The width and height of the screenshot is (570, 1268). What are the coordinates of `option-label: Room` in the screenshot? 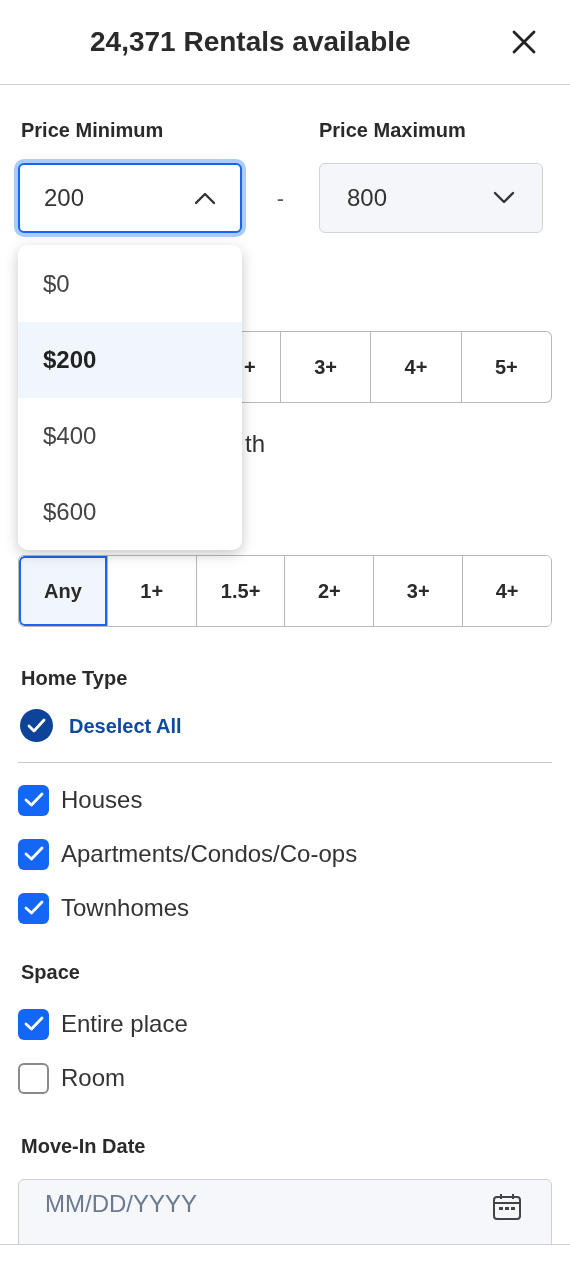 It's located at (93, 1078).